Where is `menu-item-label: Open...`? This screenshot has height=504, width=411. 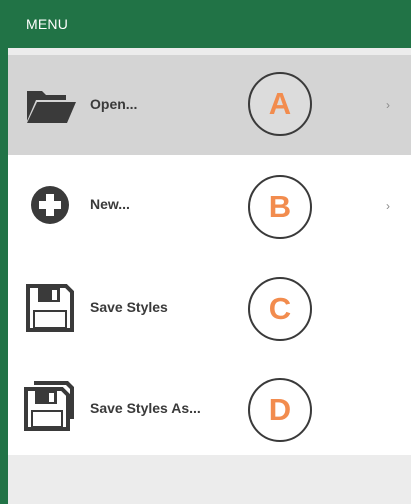 menu-item-label: Open... is located at coordinates (114, 104).